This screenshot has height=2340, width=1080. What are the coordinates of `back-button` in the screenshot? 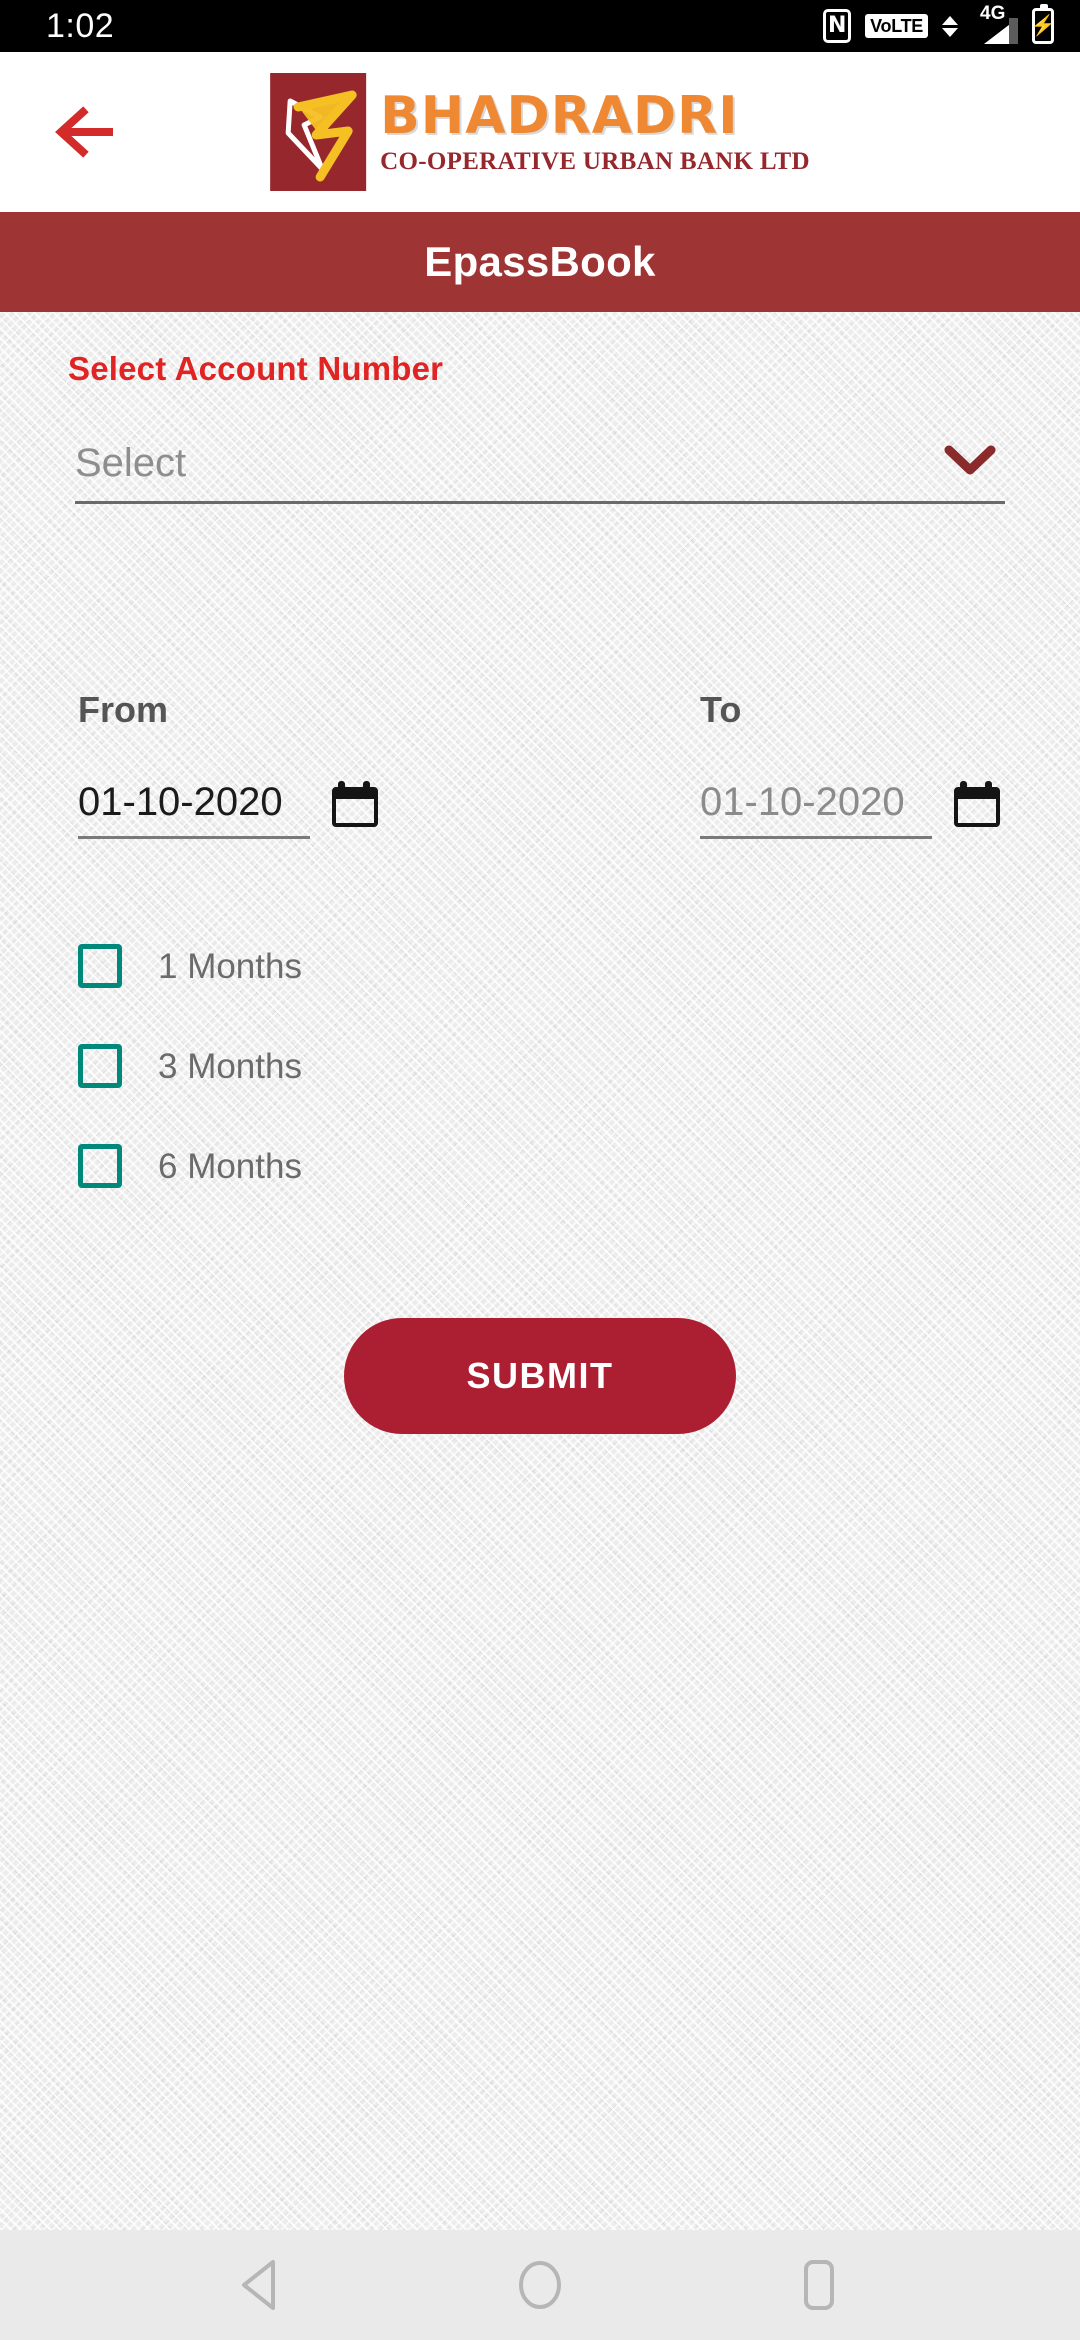 It's located at (85, 132).